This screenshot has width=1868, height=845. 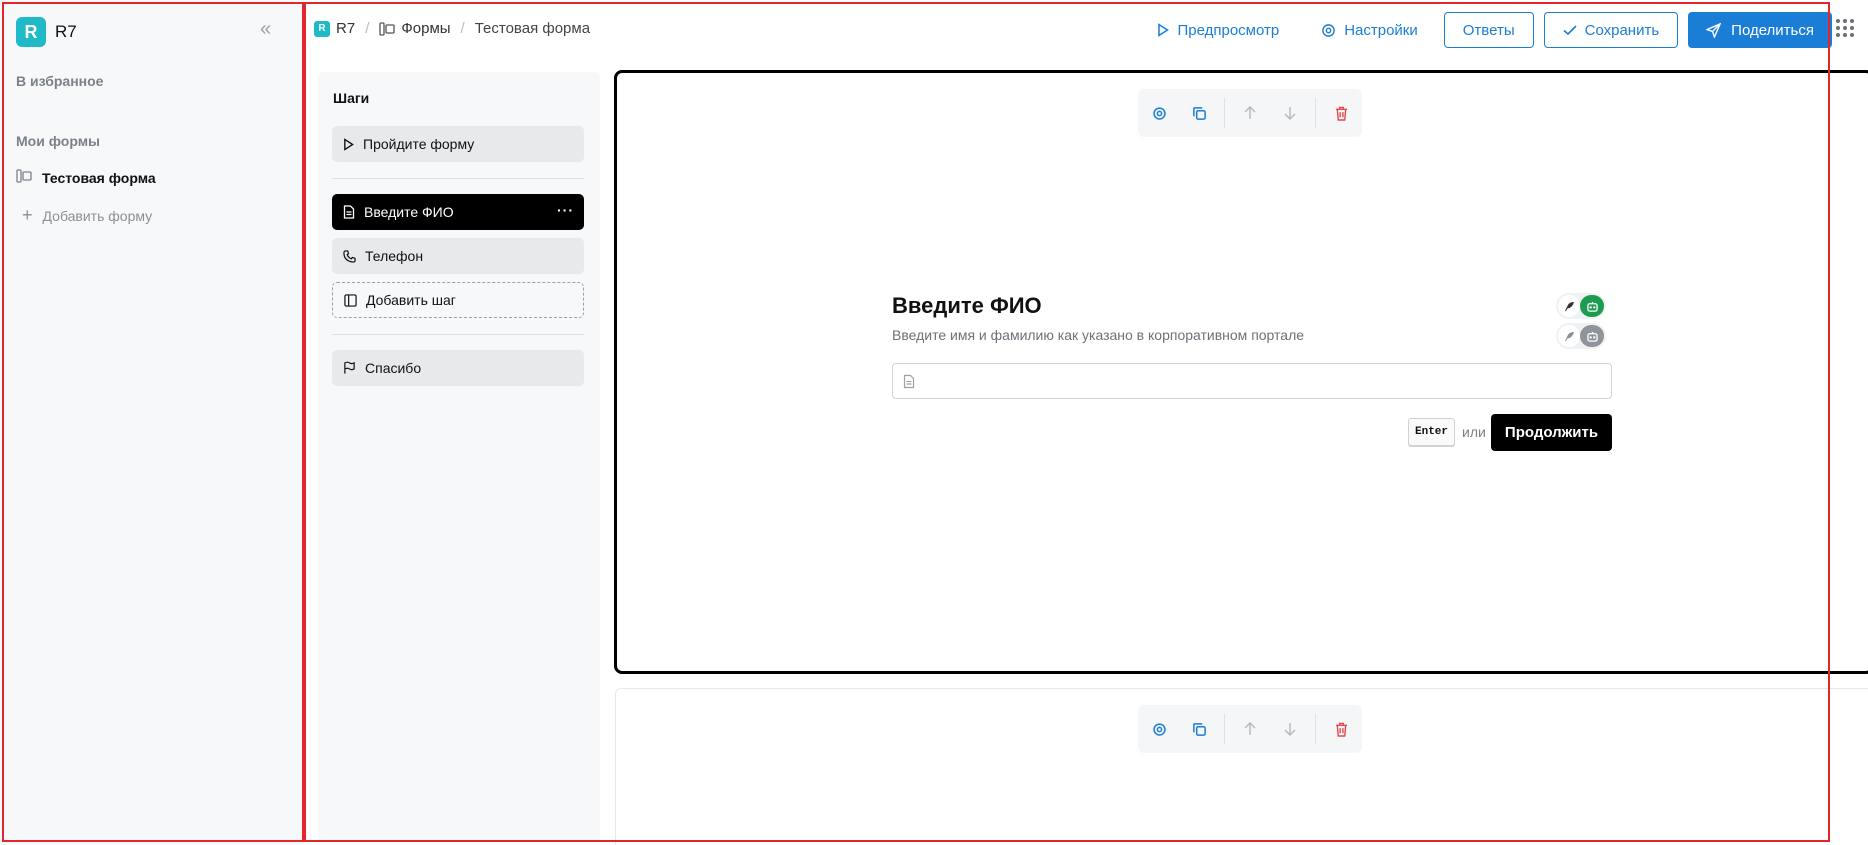 I want to click on more-options-icon: ···, so click(x=565, y=210).